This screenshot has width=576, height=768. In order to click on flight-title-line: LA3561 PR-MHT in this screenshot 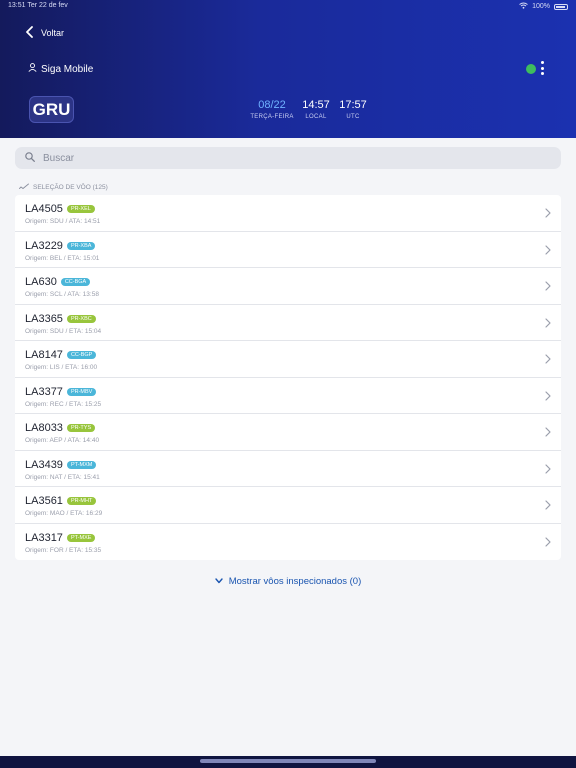, I will do `click(293, 501)`.